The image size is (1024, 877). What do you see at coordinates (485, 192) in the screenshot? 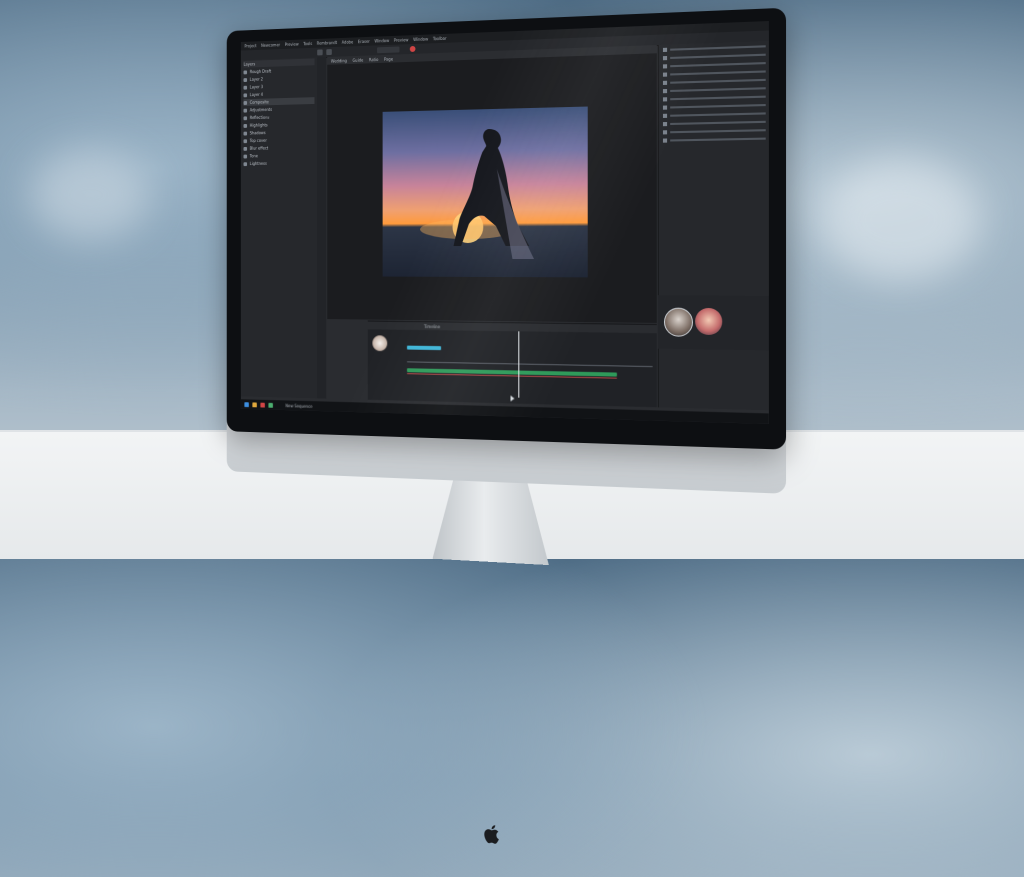
I see `sunset-photo` at bounding box center [485, 192].